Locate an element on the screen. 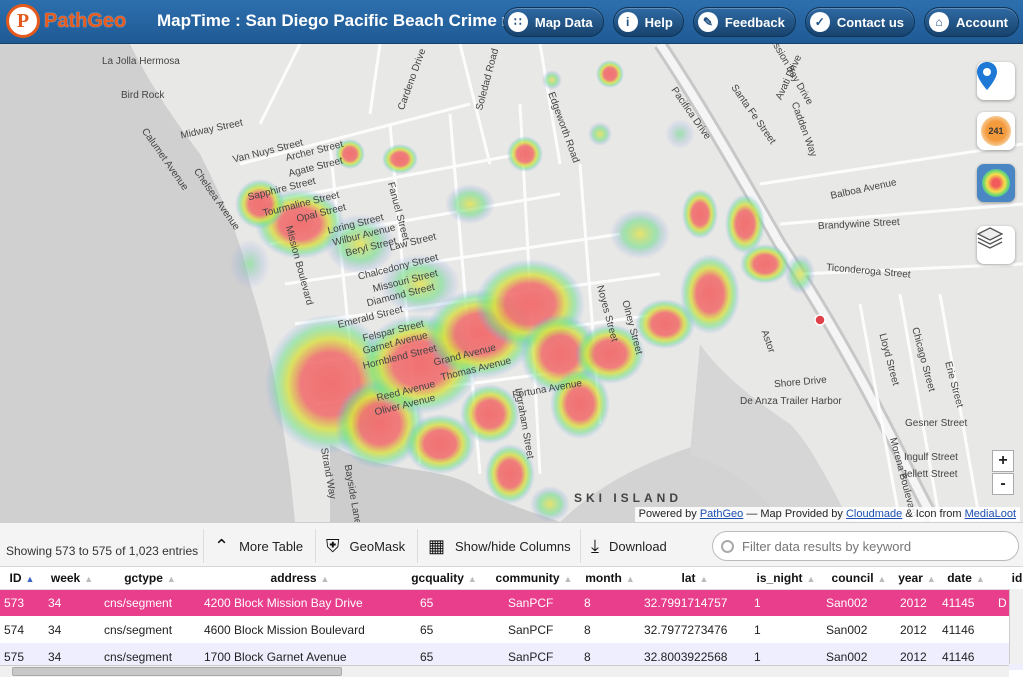 The height and width of the screenshot is (683, 1023). map-data-button: ∷ Map Data is located at coordinates (553, 22).